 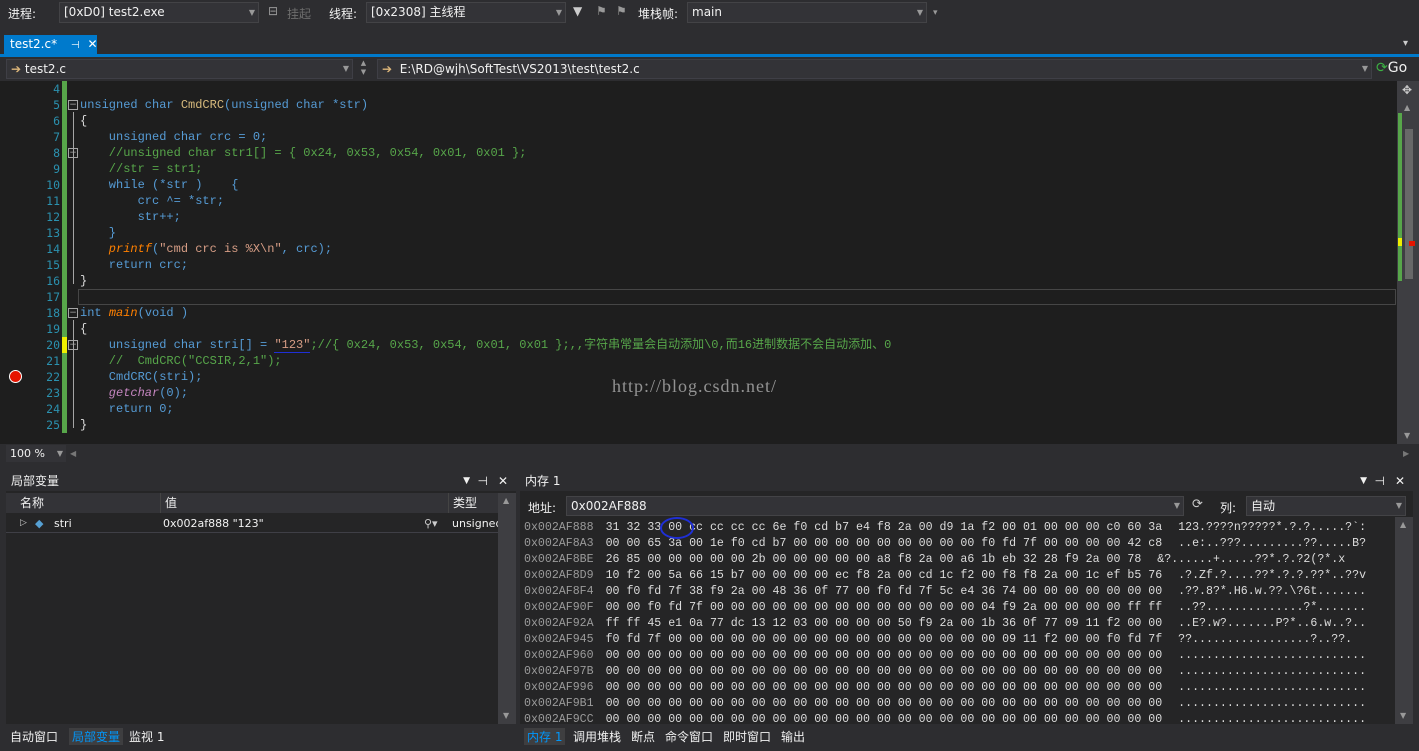 I want to click on magnifier-icon: ⚲▾, so click(x=431, y=523).